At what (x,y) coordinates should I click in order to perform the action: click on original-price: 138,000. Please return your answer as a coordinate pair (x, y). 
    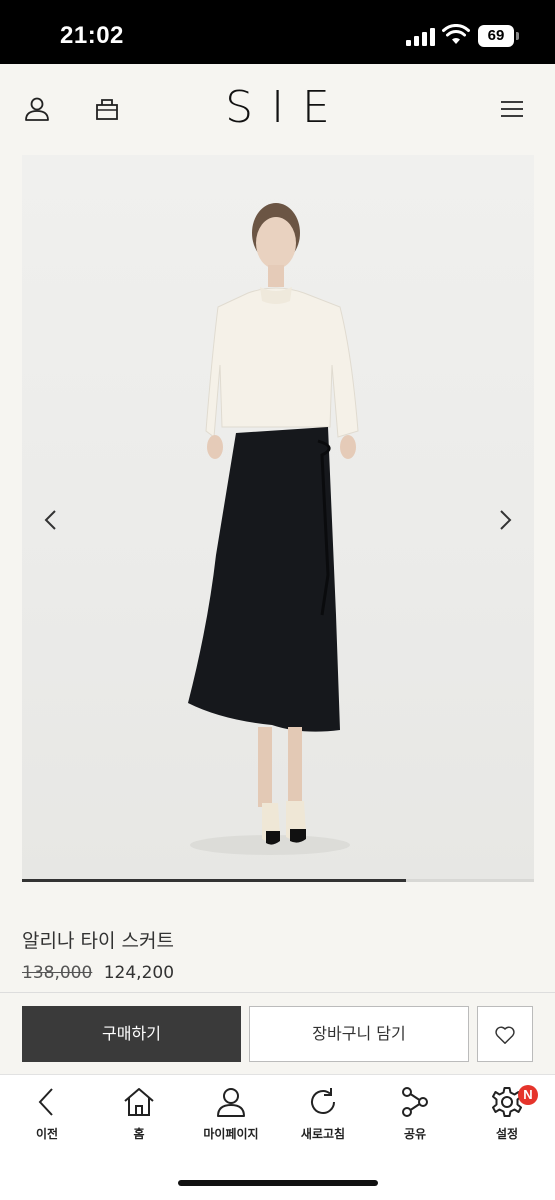
    Looking at the image, I should click on (57, 973).